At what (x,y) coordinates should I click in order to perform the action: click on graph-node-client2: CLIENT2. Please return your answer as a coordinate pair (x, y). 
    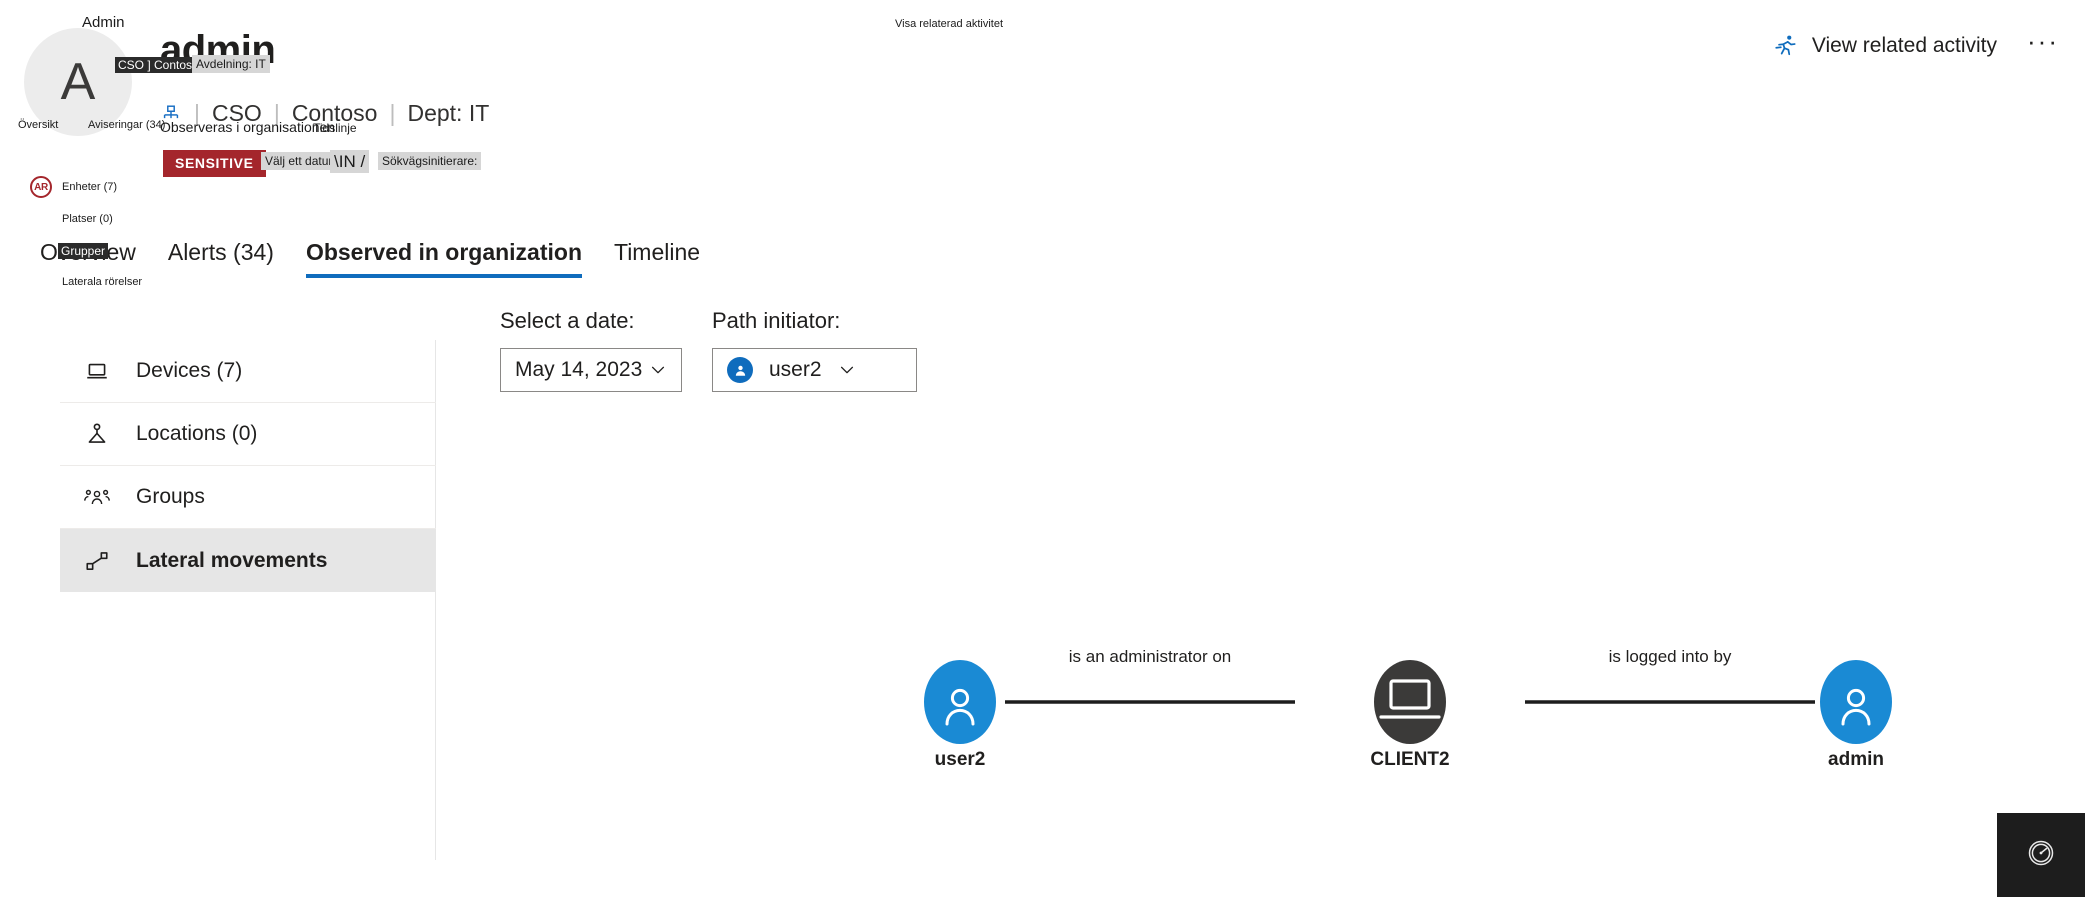
    Looking at the image, I should click on (1410, 715).